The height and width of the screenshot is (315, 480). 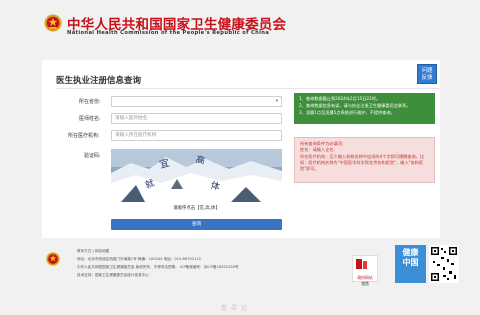 I want to click on health-china-badge: 健康 中国, so click(x=410, y=264).